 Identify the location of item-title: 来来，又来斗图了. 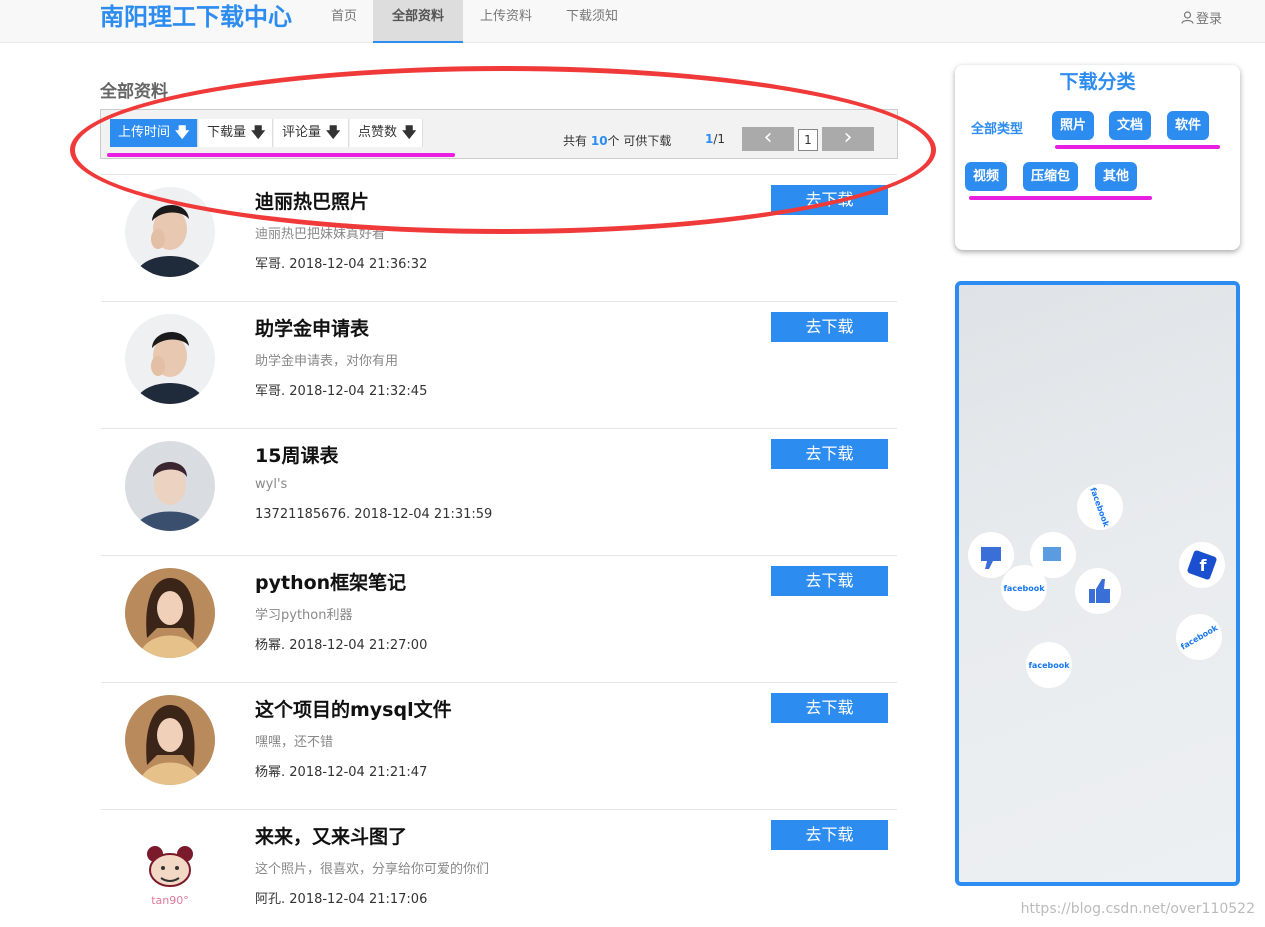
(331, 835).